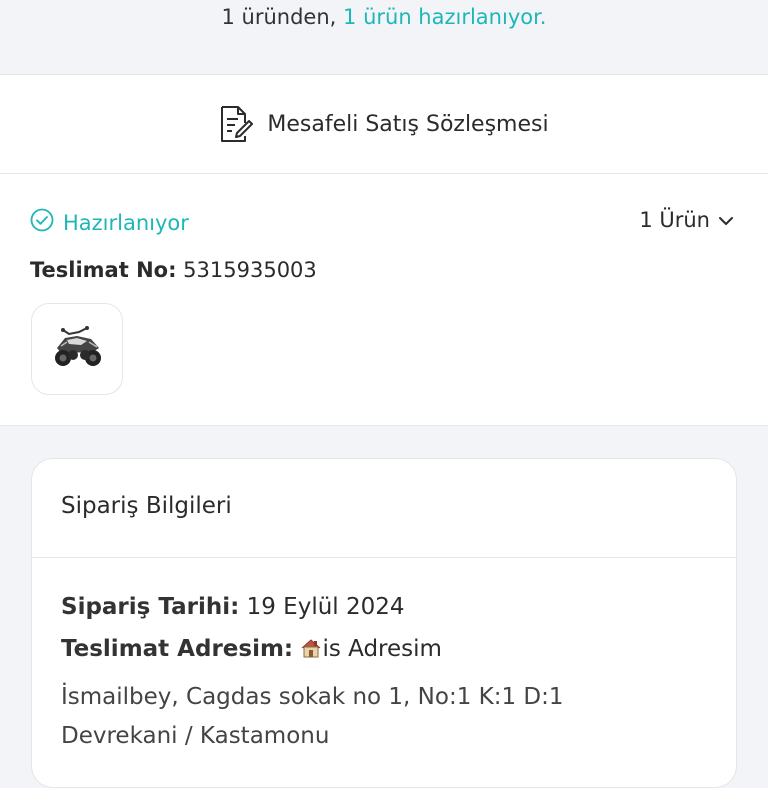 Image resolution: width=768 pixels, height=788 pixels. Describe the element at coordinates (674, 220) in the screenshot. I see `item-count-label: 1 Ürün` at that location.